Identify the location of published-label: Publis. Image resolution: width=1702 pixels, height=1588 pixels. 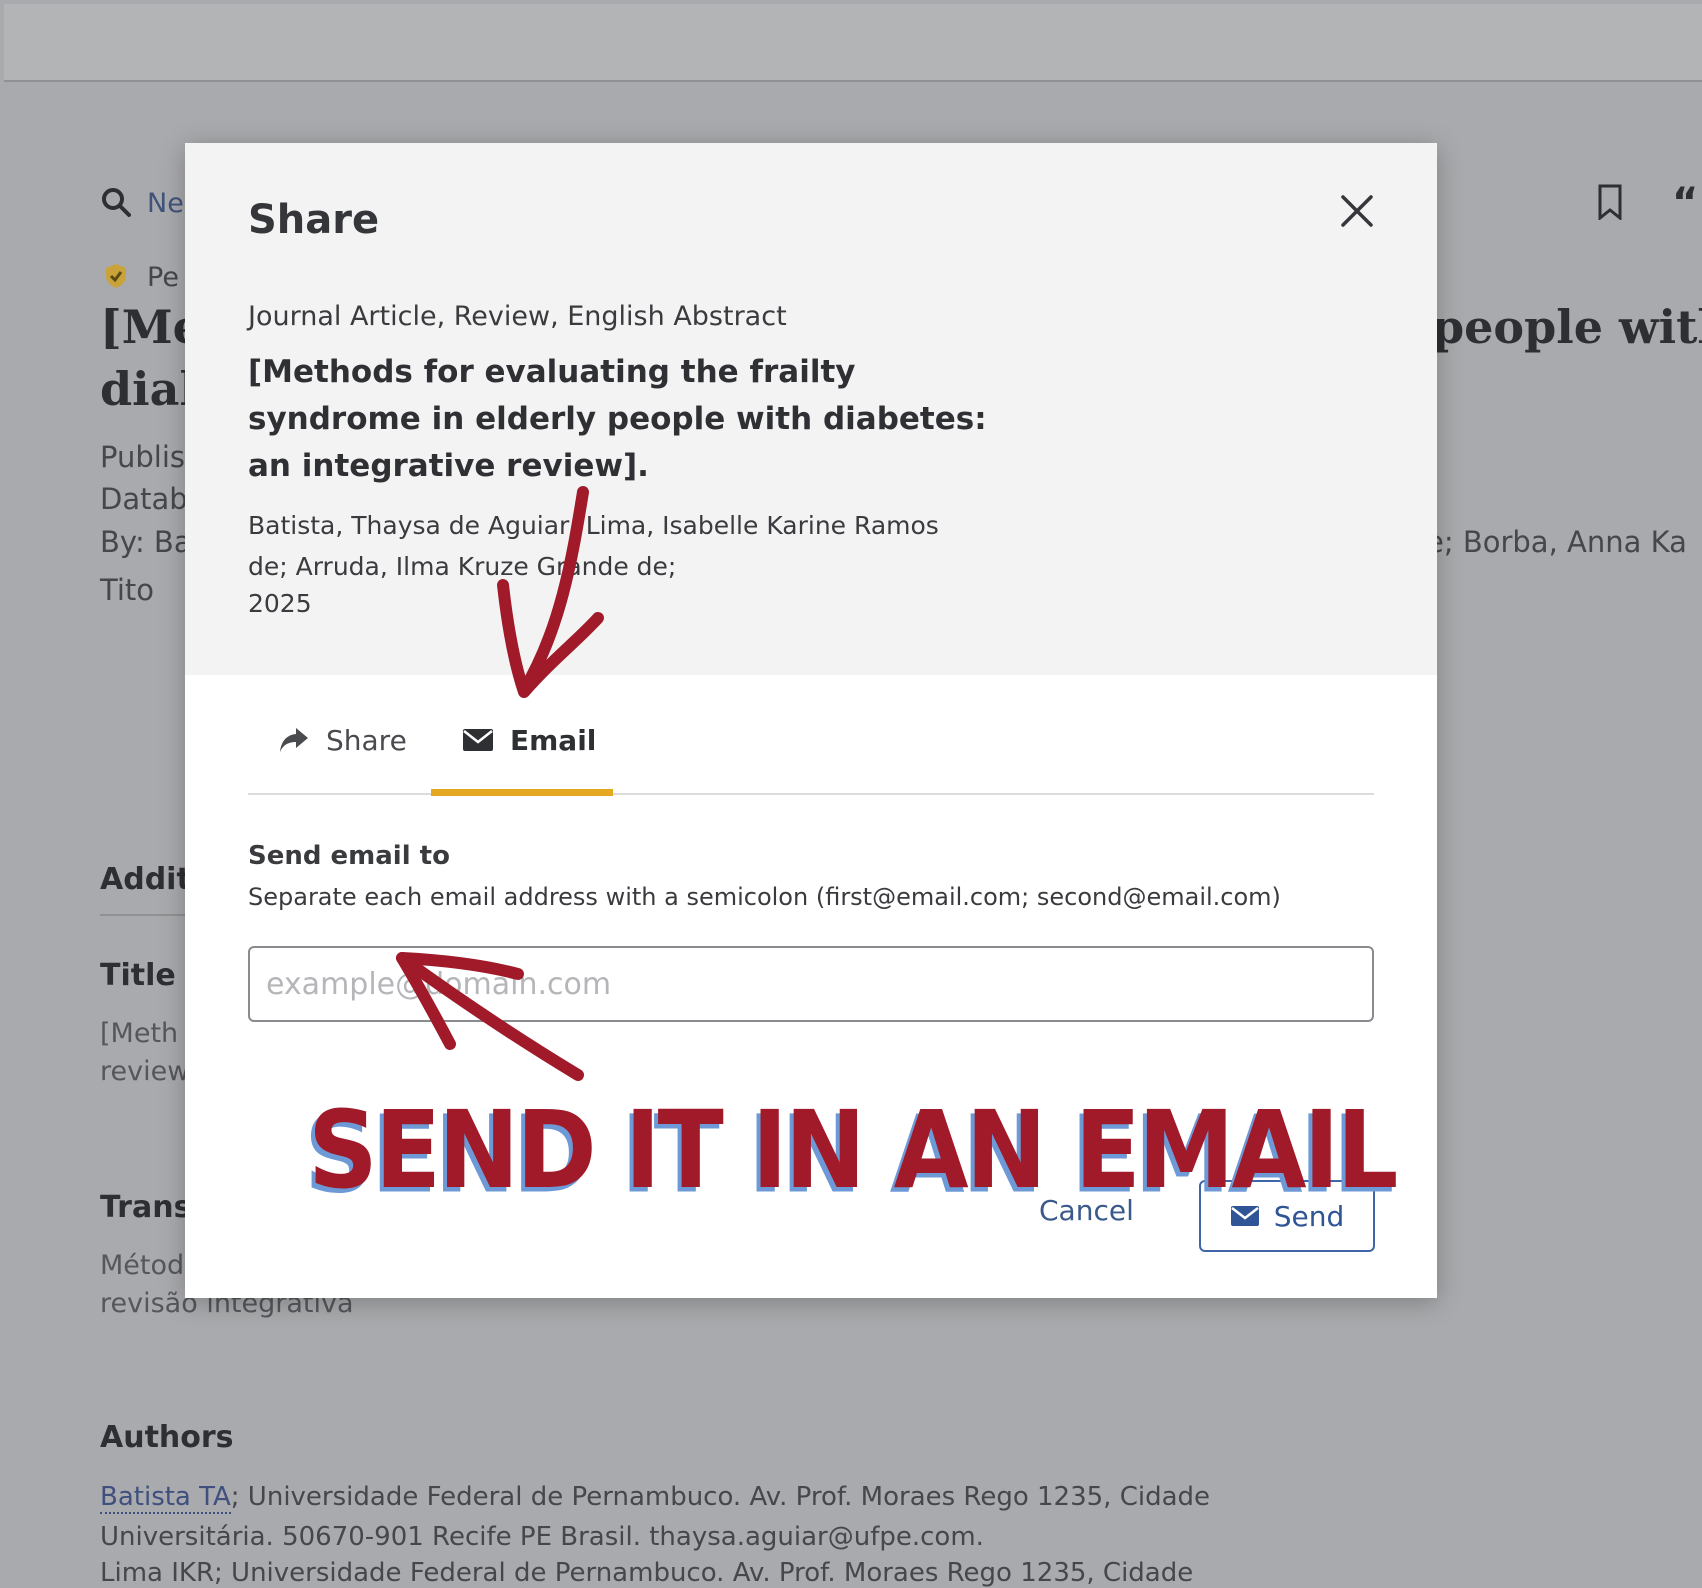
(142, 457).